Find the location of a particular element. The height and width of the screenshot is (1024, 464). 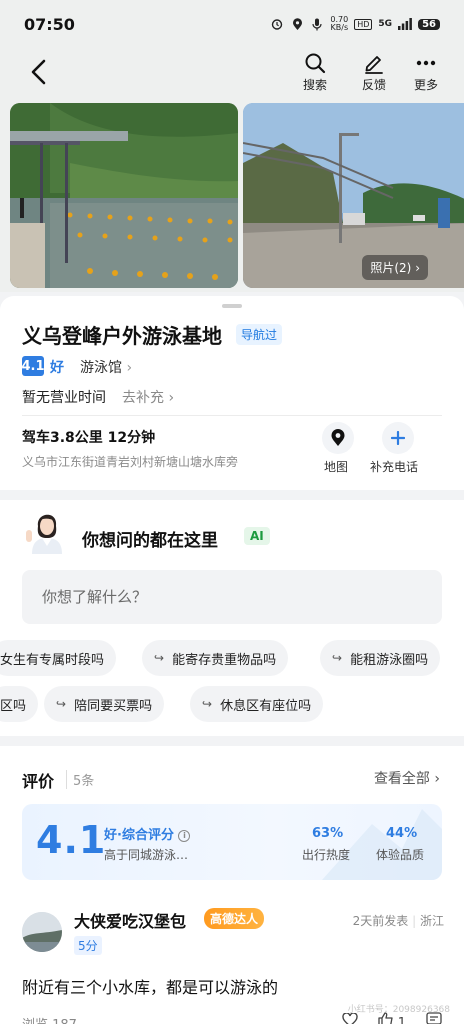

reviewer-name: 大侠爱吃汉堡包 is located at coordinates (130, 920).